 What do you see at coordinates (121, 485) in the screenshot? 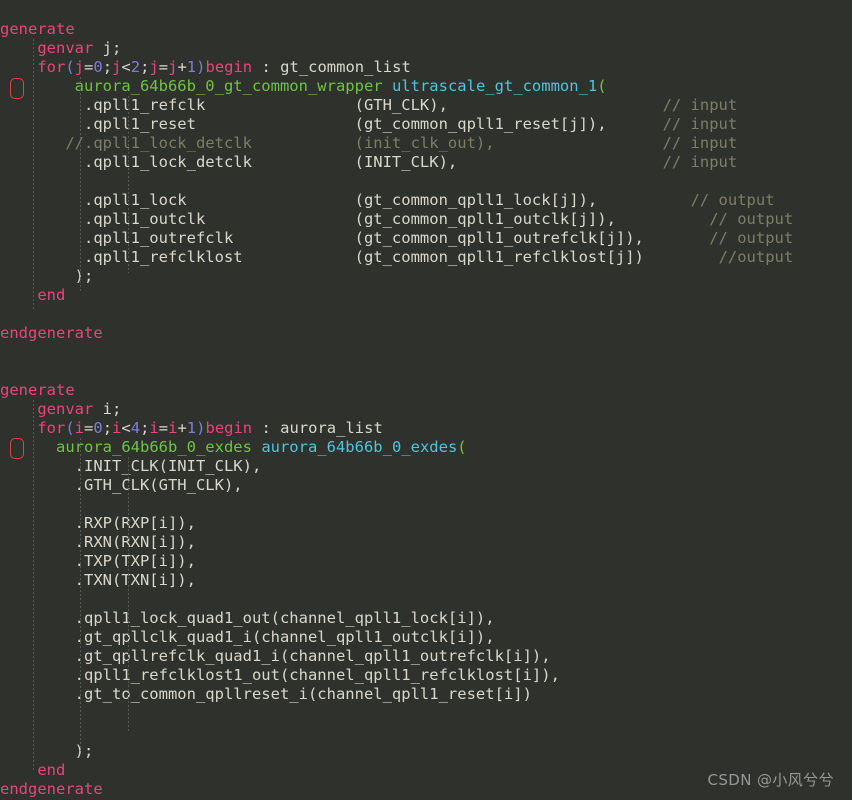
I see `code-token: .GTH_CLK(GTH_CLK),` at bounding box center [121, 485].